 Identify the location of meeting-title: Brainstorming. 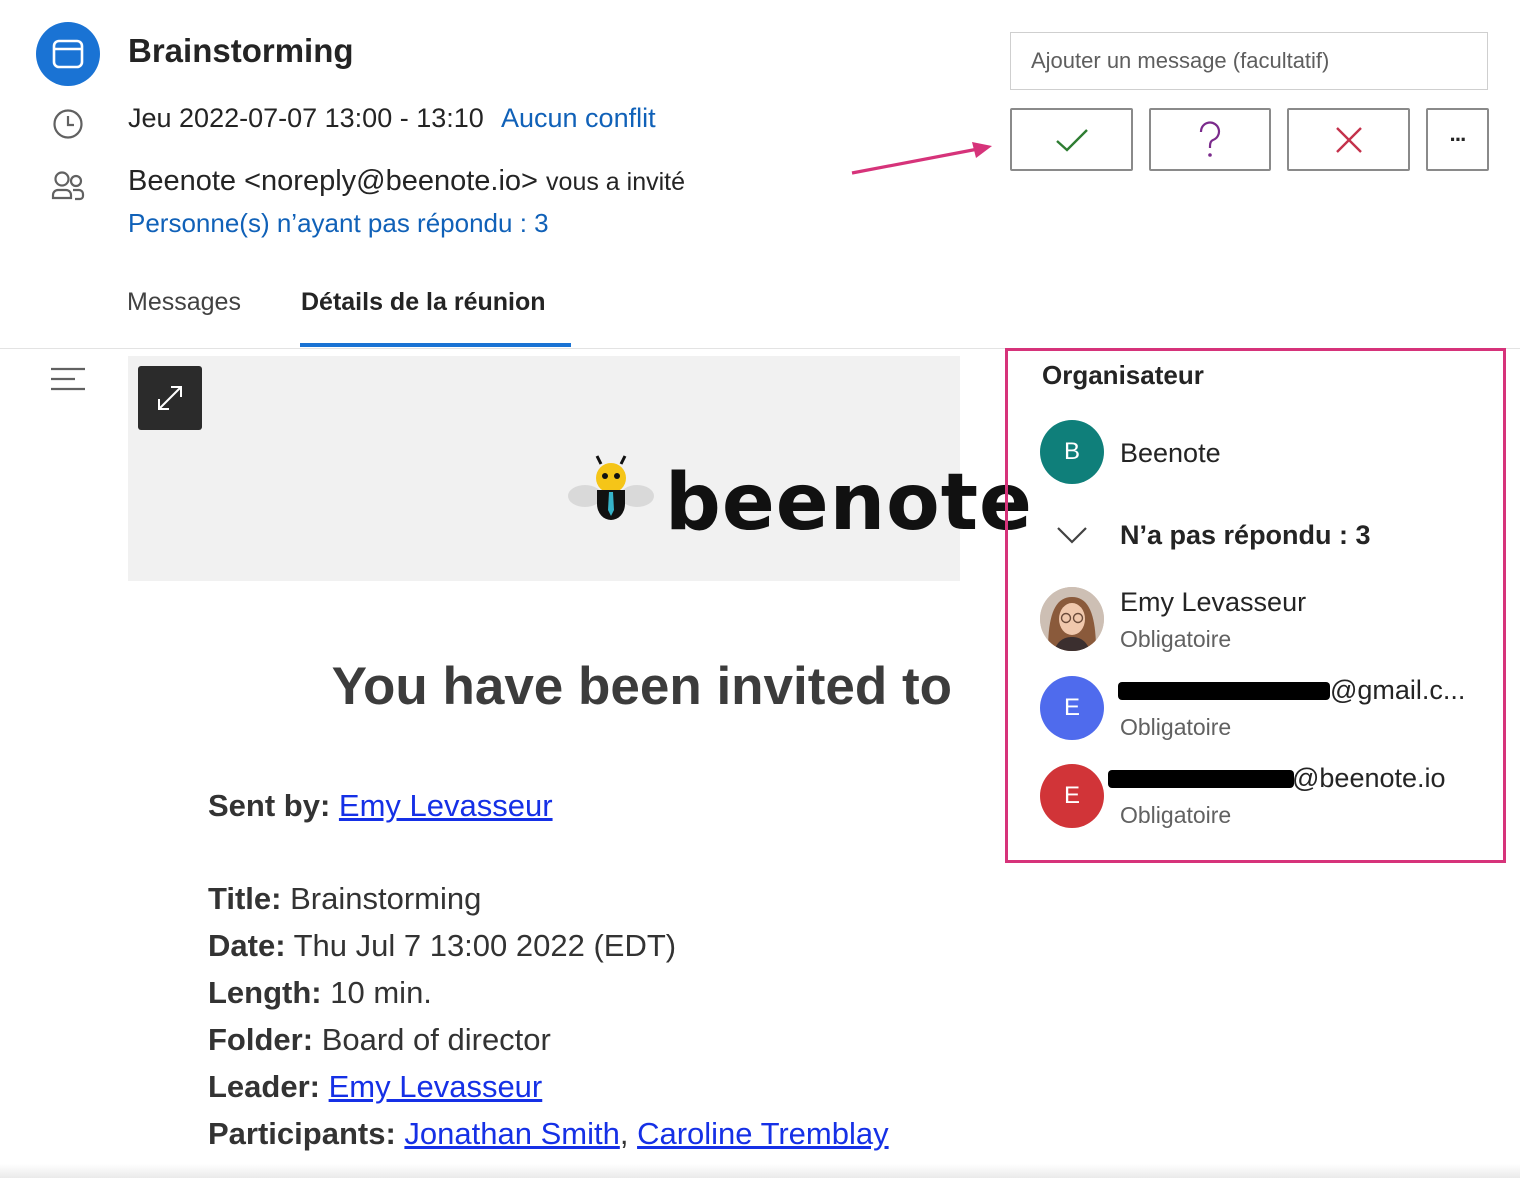
(241, 50).